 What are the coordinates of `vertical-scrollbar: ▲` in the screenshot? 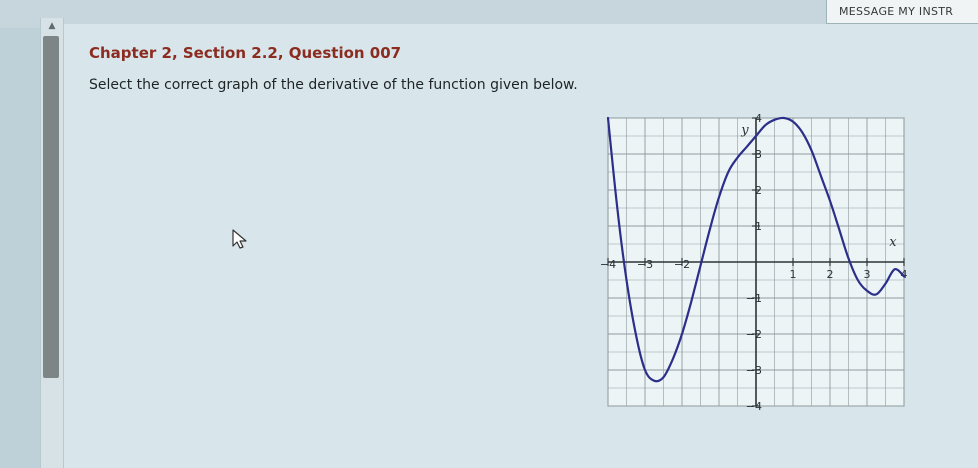 It's located at (52, 243).